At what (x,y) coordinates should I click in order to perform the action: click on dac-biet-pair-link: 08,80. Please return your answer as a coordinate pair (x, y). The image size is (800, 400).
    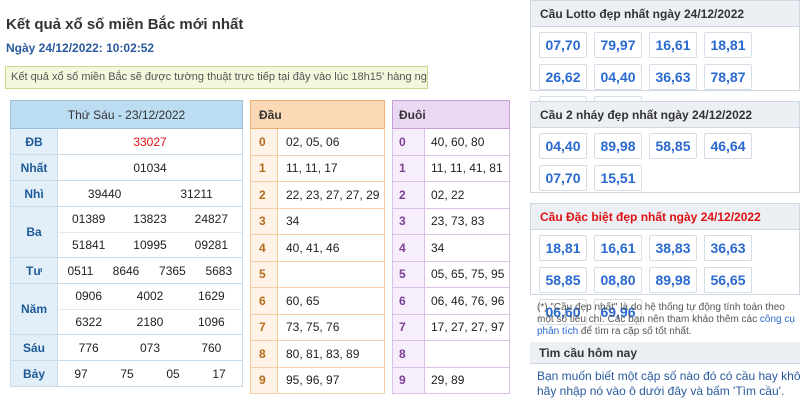
    Looking at the image, I should click on (618, 280).